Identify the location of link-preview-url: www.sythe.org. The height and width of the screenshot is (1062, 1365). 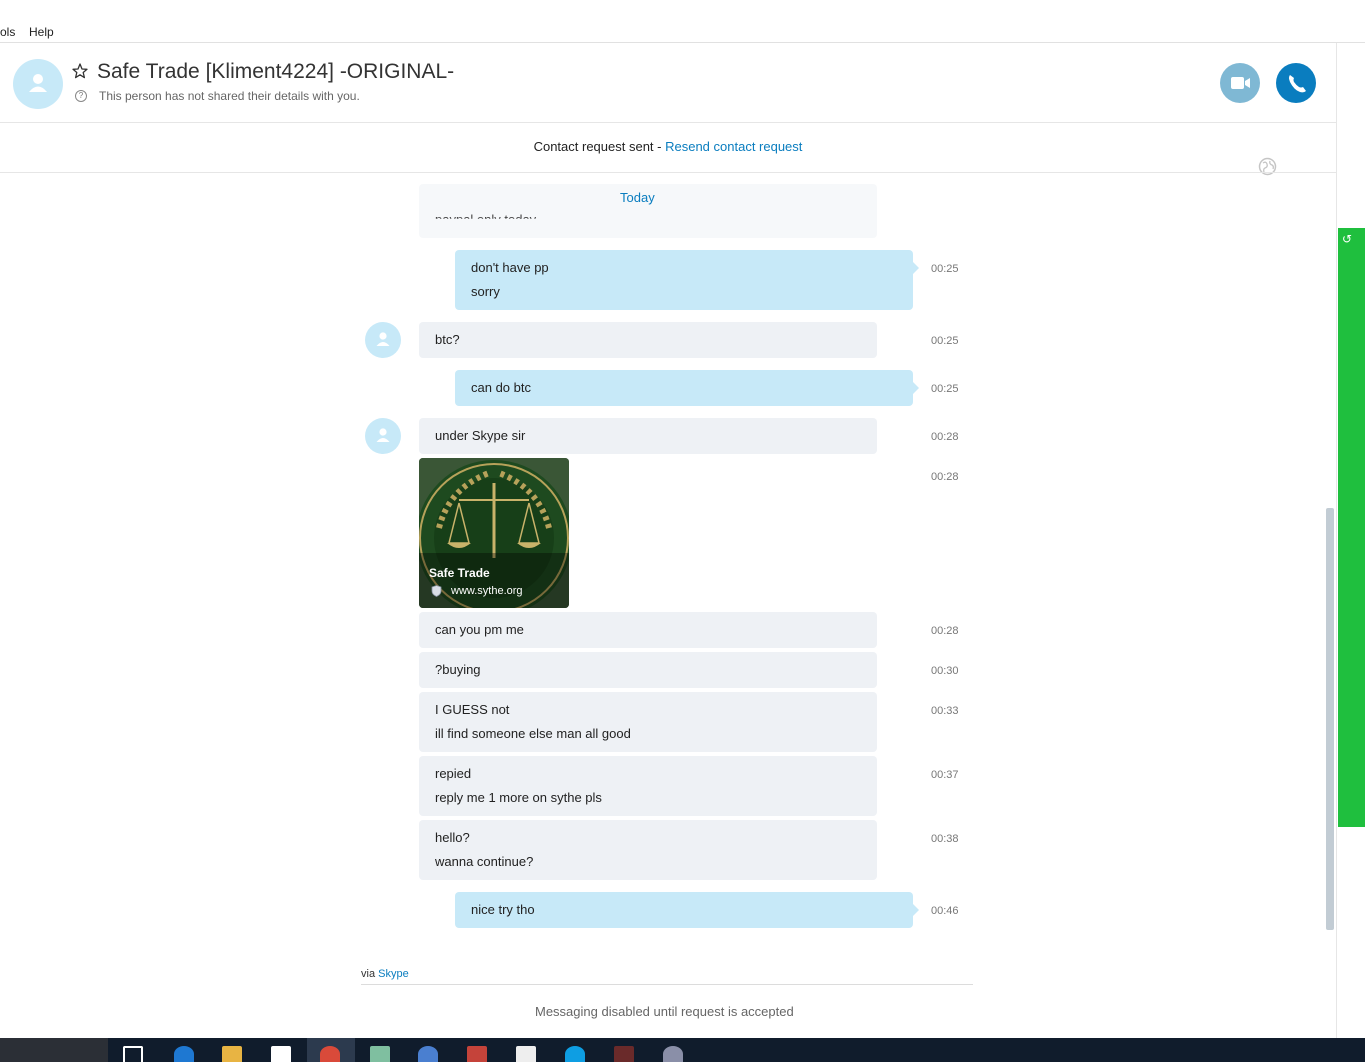
(487, 591).